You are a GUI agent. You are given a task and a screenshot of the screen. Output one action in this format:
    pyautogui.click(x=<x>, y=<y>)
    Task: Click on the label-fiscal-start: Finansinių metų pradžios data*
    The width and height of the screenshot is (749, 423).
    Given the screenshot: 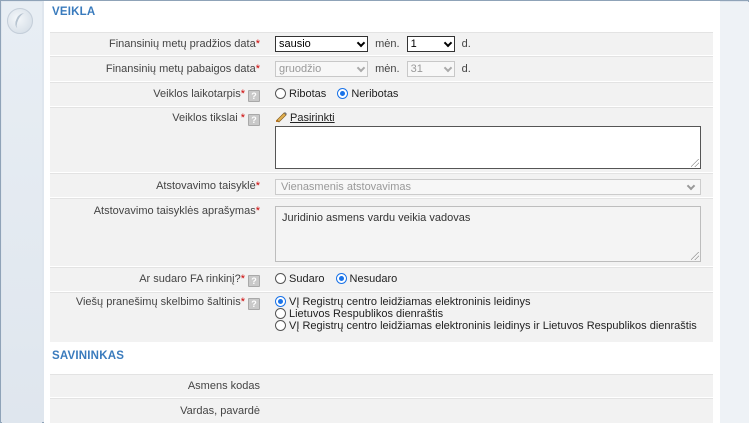 What is the action you would take?
    pyautogui.click(x=184, y=44)
    